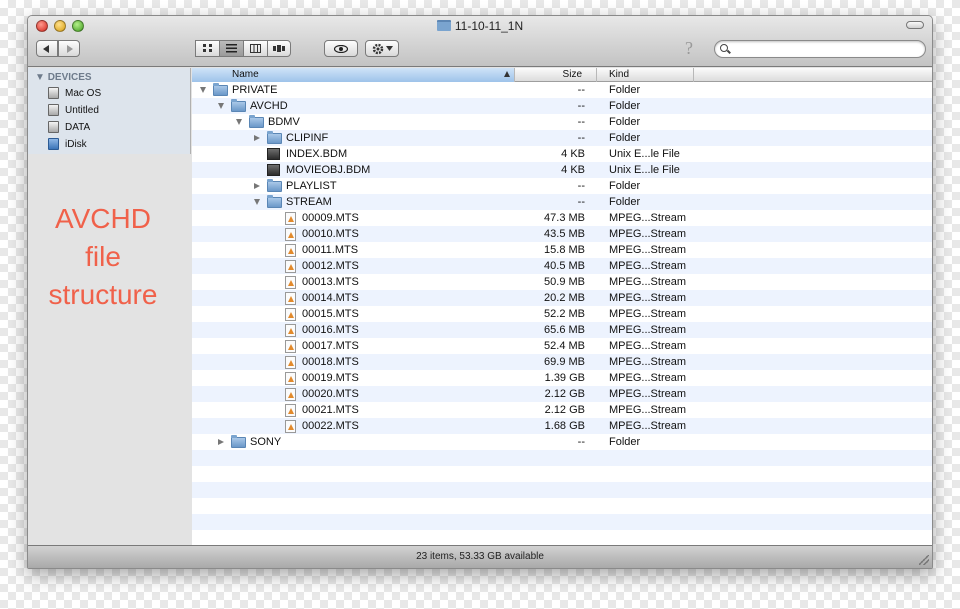 Image resolution: width=960 pixels, height=609 pixels. Describe the element at coordinates (562, 298) in the screenshot. I see `table-row: 00014.MTS 20.2 MB MPEG...Stream` at that location.